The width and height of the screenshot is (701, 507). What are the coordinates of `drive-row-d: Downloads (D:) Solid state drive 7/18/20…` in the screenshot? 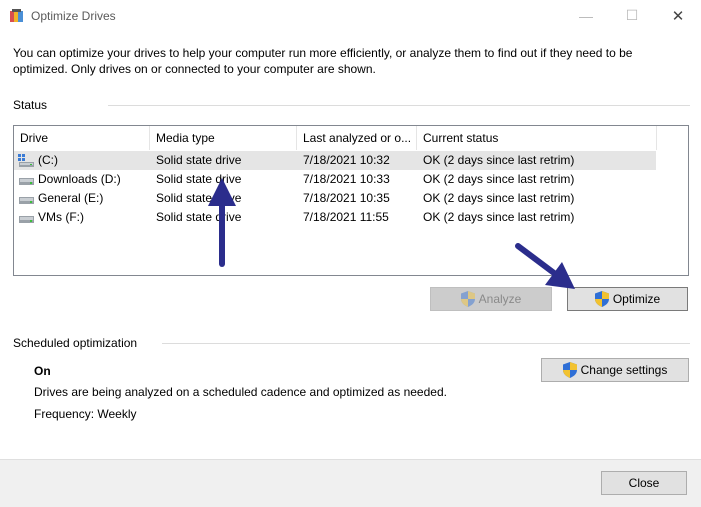 It's located at (335, 179).